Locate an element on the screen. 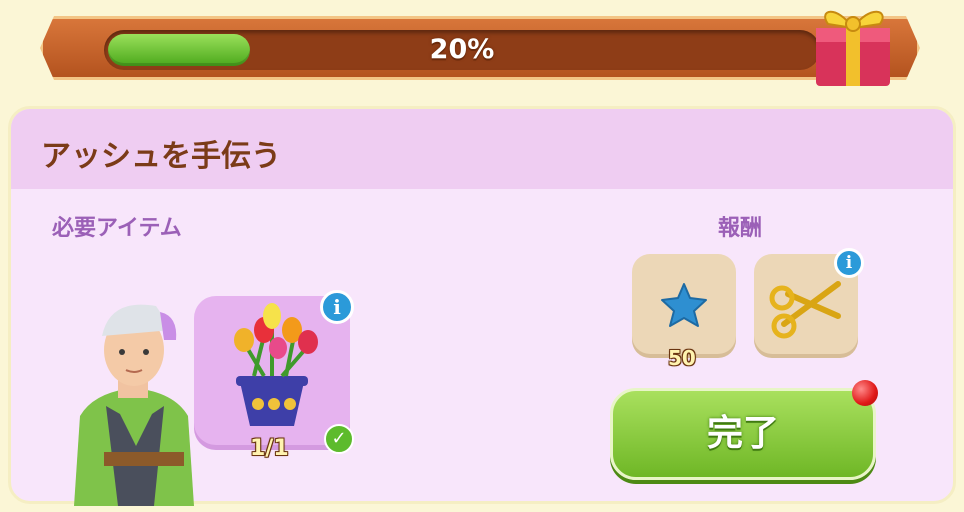 The height and width of the screenshot is (512, 964). blue-star-icon is located at coordinates (684, 305).